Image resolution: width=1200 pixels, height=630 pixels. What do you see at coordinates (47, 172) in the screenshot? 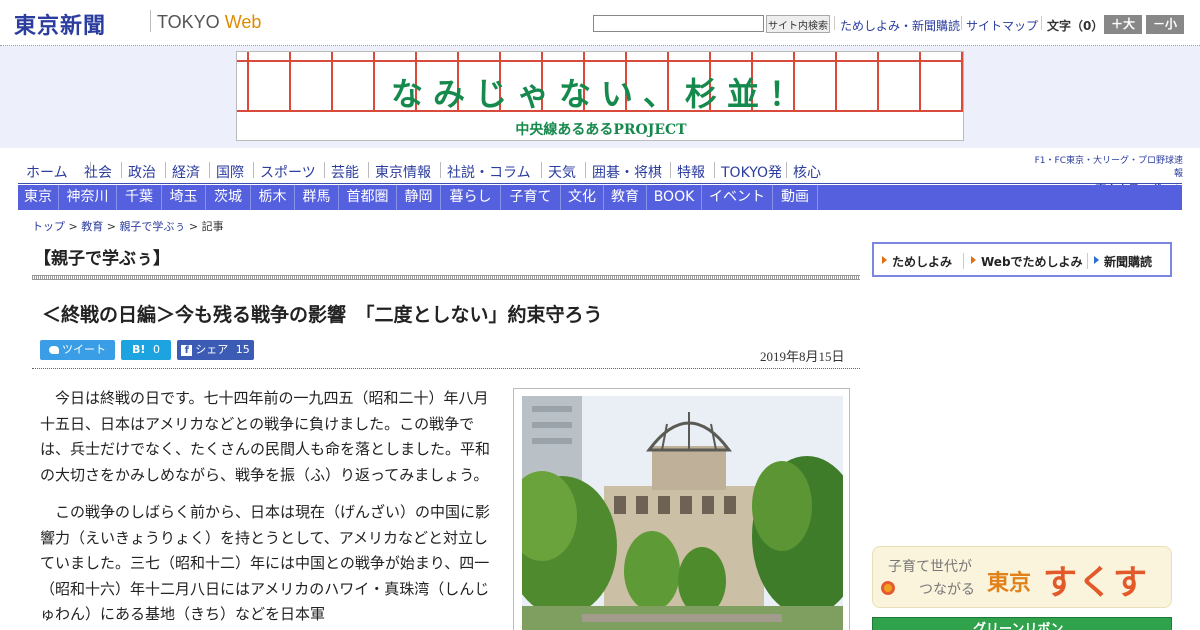
I see `nav-home: ホーム` at bounding box center [47, 172].